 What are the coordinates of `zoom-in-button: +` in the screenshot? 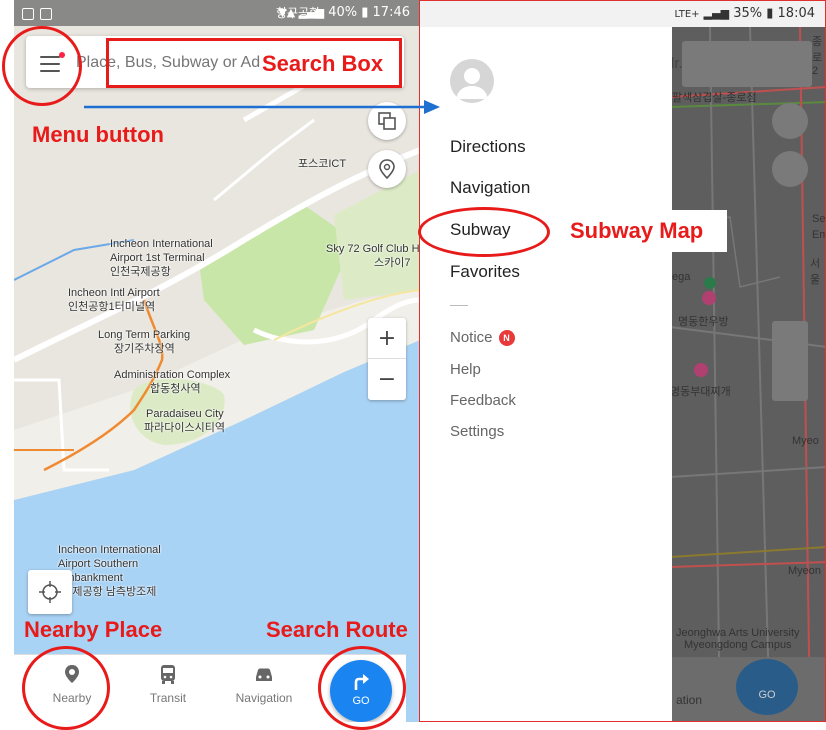 It's located at (387, 338).